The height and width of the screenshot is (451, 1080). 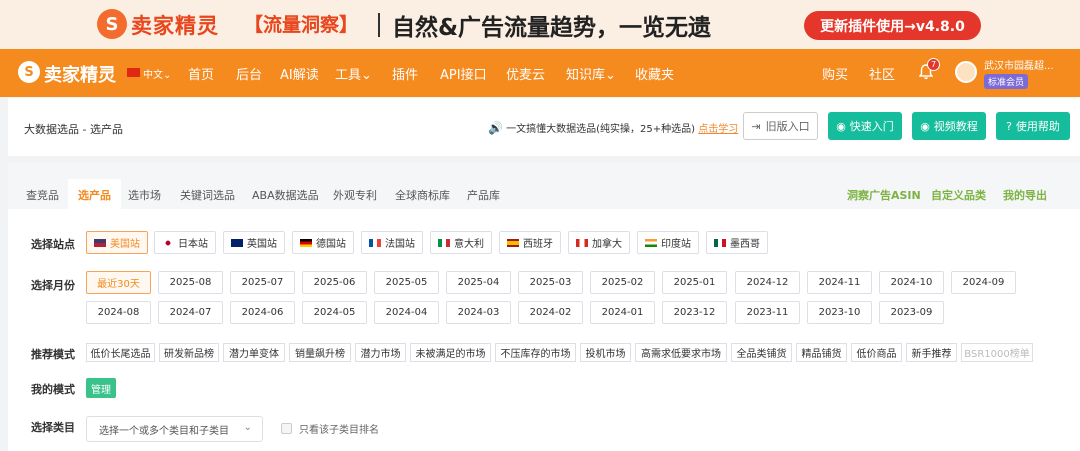 I want to click on month-chip: 最近30天, so click(x=118, y=282).